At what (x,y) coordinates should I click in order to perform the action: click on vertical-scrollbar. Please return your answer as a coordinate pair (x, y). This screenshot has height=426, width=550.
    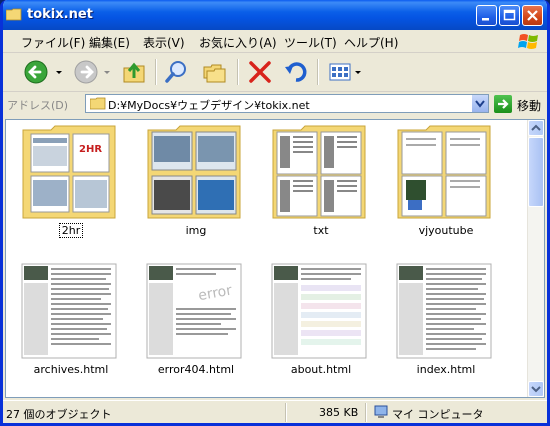
    Looking at the image, I should click on (535, 258).